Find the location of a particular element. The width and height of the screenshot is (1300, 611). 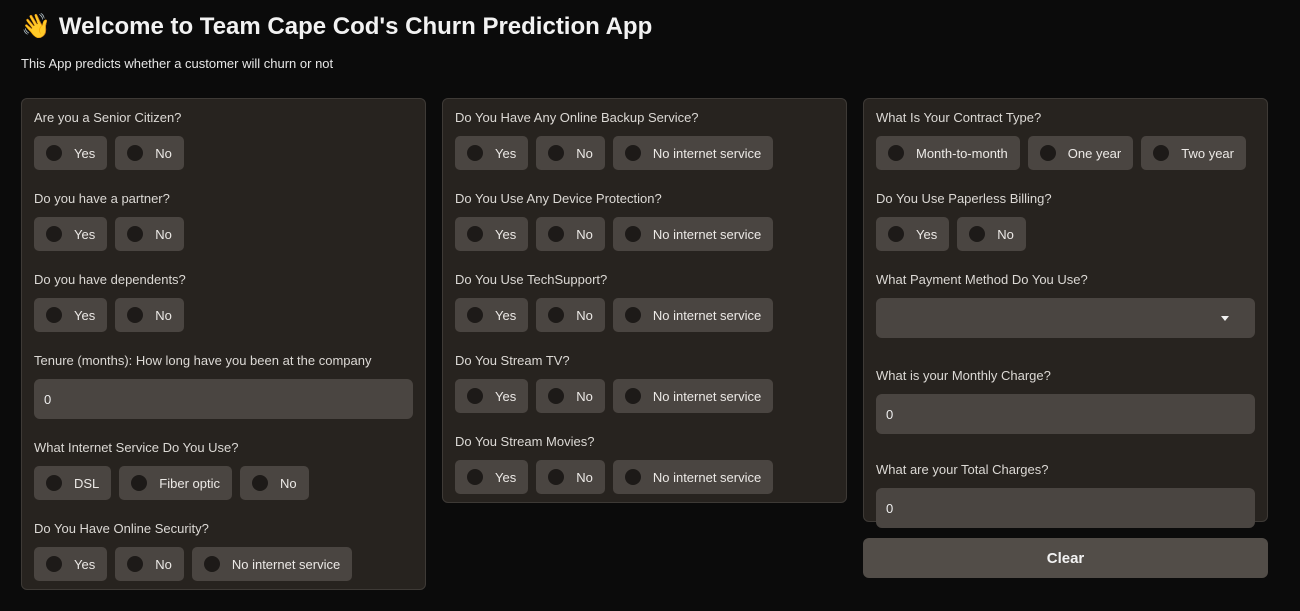

option-label: Two year is located at coordinates (1207, 153).